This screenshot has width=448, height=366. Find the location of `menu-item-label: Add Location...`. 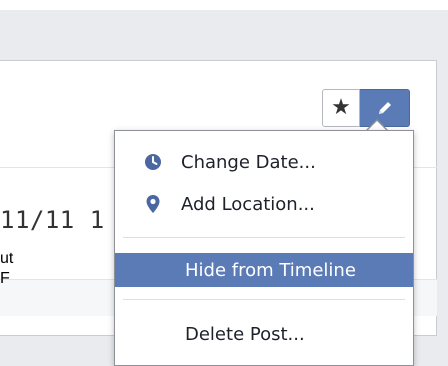

menu-item-label: Add Location... is located at coordinates (248, 204).